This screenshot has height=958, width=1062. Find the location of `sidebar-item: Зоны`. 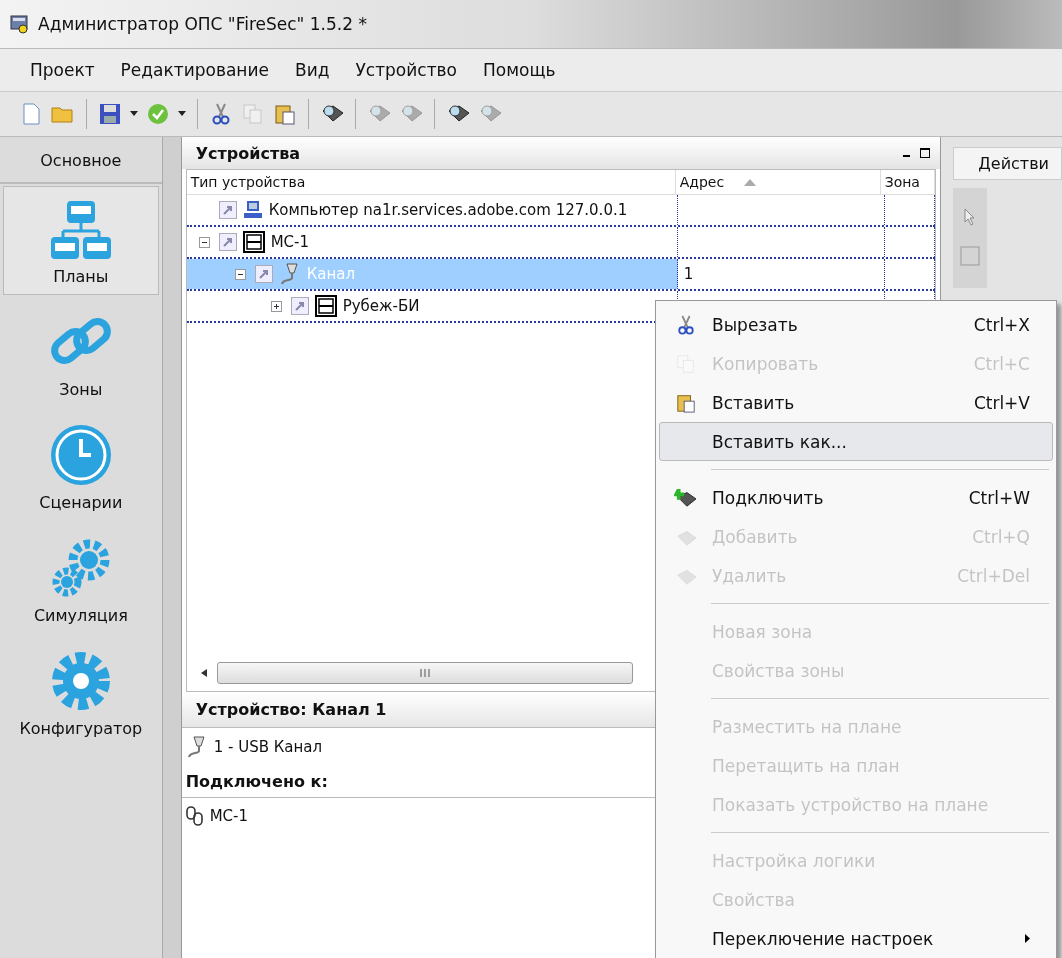

sidebar-item: Зоны is located at coordinates (81, 353).